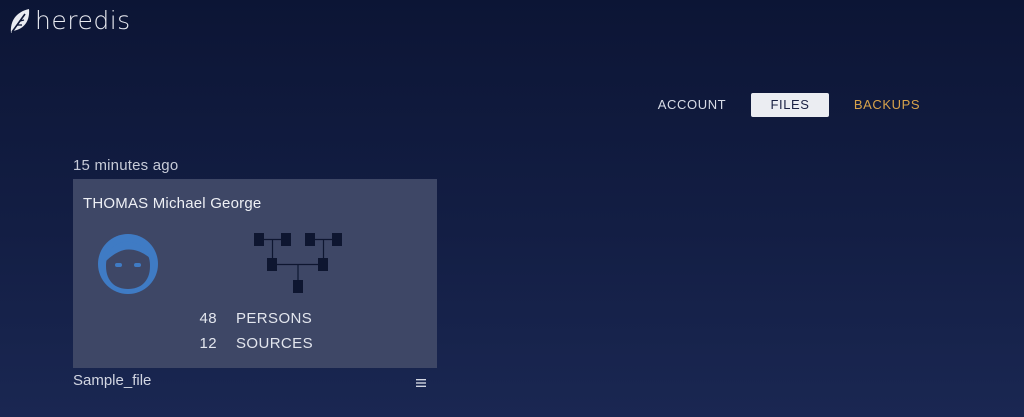 The image size is (1024, 417). What do you see at coordinates (128, 264) in the screenshot?
I see `person-avatar-icon` at bounding box center [128, 264].